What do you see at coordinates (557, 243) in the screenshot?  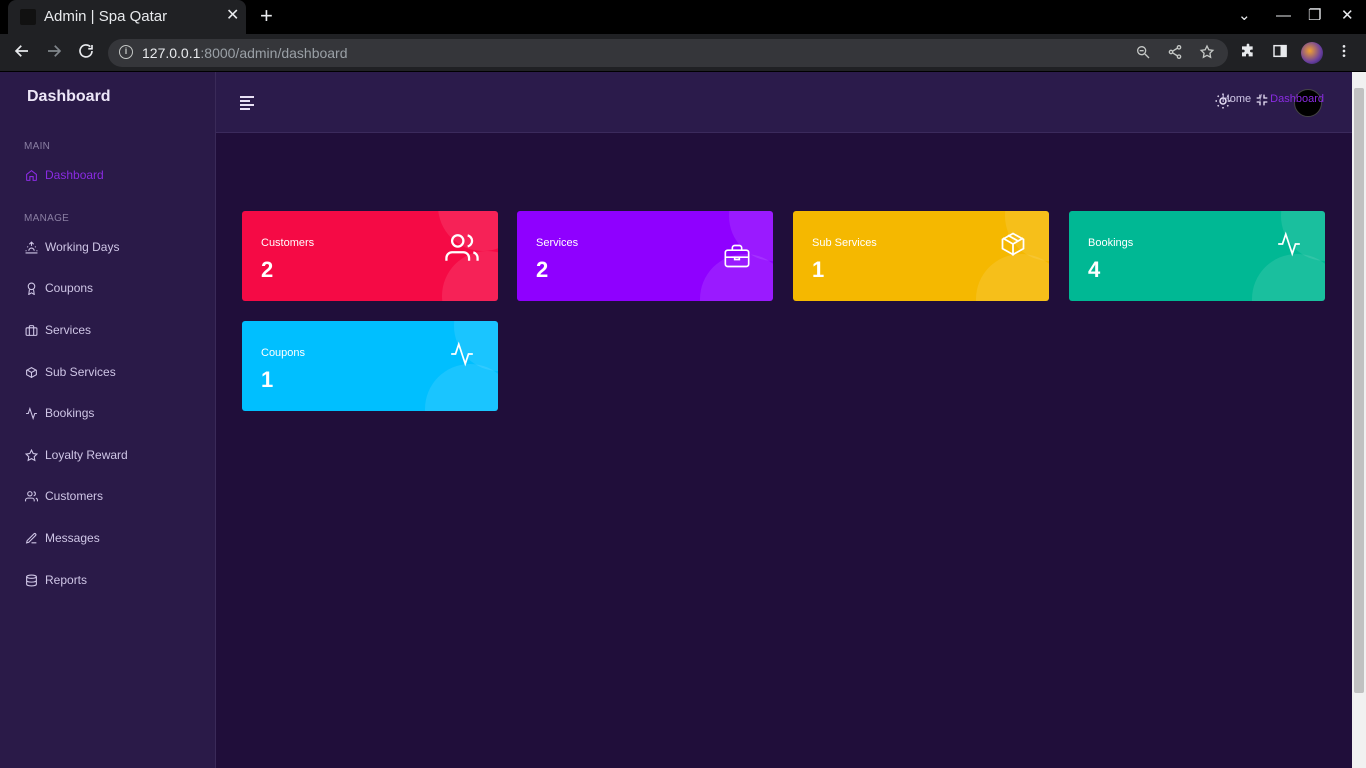 I see `stat-card-label: Services` at bounding box center [557, 243].